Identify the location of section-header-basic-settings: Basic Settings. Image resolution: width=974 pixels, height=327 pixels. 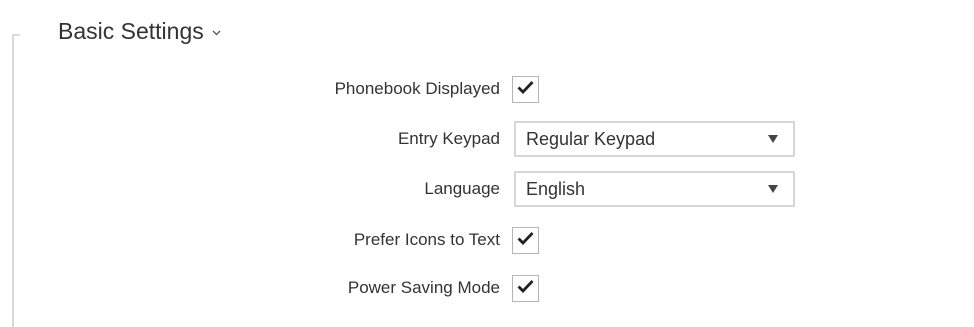
(139, 31).